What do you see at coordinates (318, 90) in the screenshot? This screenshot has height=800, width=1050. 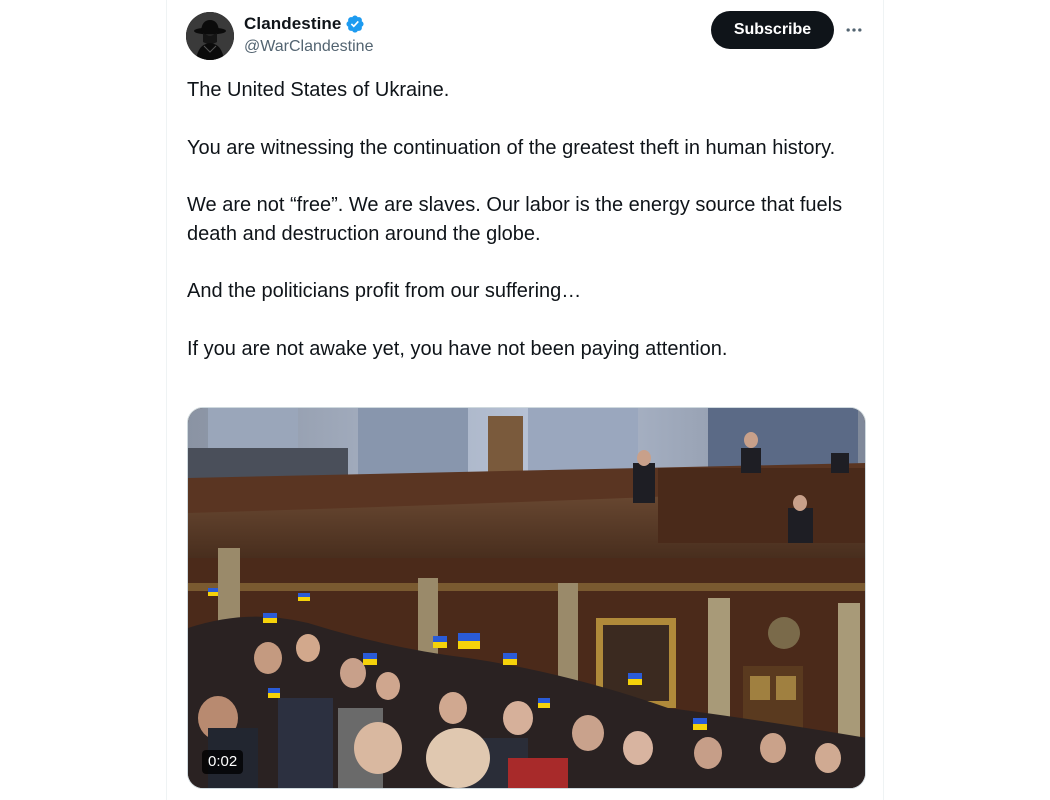 I see `tweet-paragraph: The United States of Ukraine.` at bounding box center [318, 90].